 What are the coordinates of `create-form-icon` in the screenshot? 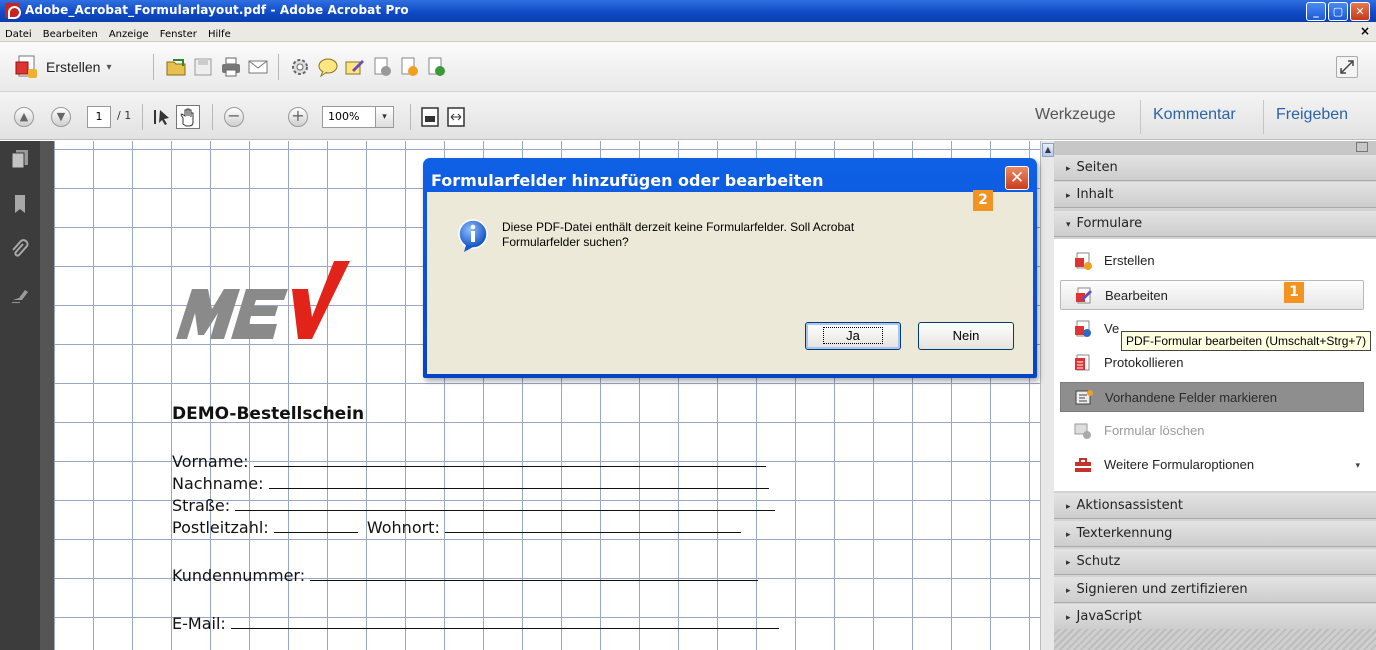 It's located at (1083, 261).